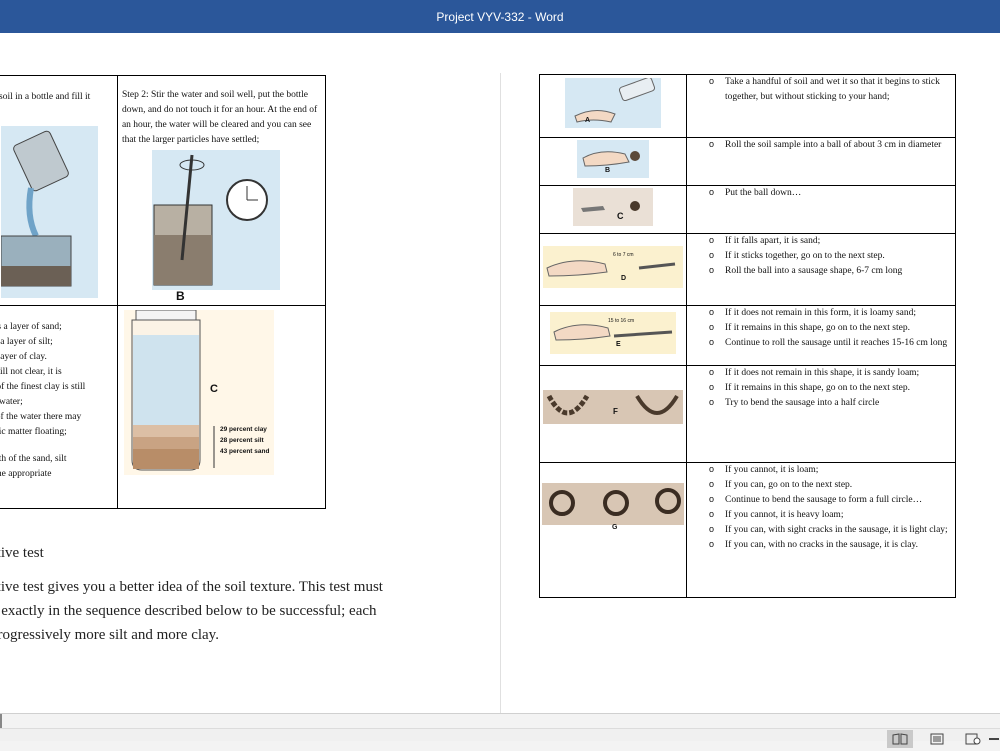 The image size is (1000, 751). What do you see at coordinates (621, 320) in the screenshot?
I see `figure-note: 15 to 16 cm` at bounding box center [621, 320].